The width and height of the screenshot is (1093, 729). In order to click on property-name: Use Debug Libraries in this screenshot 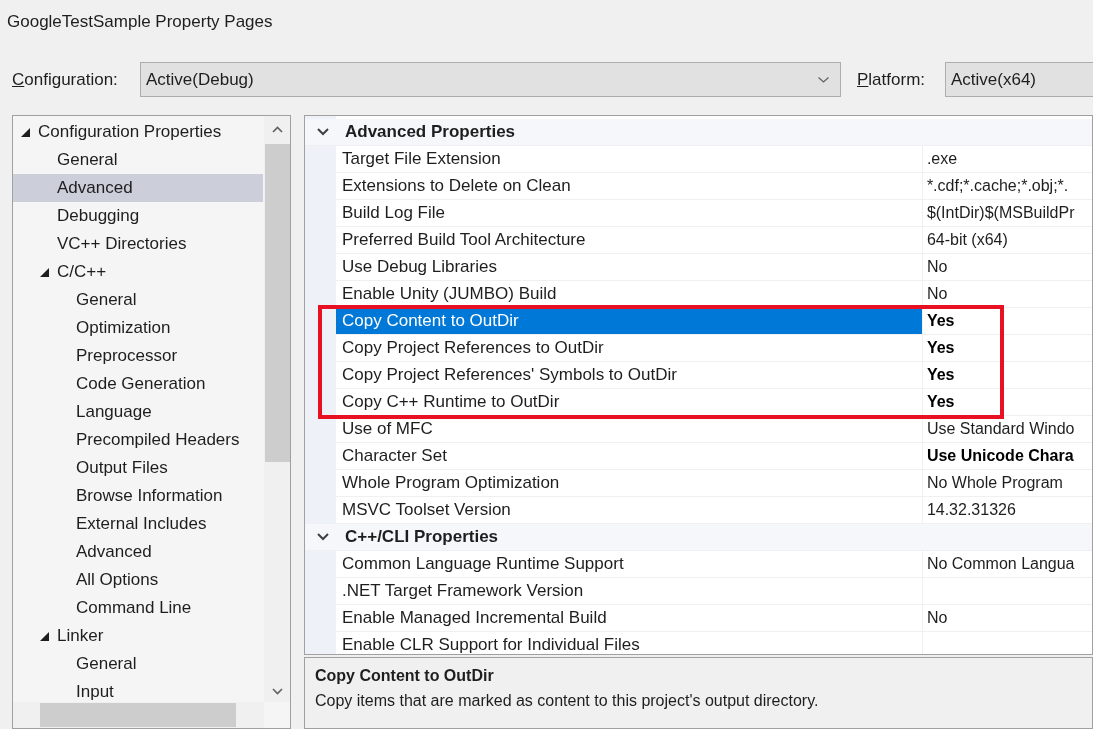, I will do `click(629, 267)`.